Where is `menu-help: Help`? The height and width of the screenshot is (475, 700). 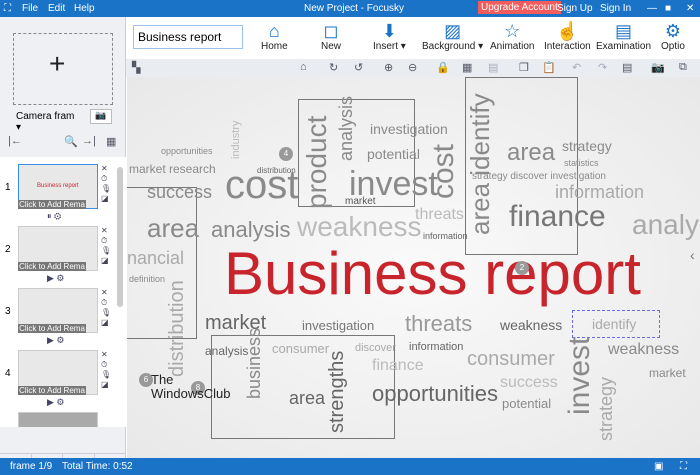
menu-help: Help is located at coordinates (84, 8).